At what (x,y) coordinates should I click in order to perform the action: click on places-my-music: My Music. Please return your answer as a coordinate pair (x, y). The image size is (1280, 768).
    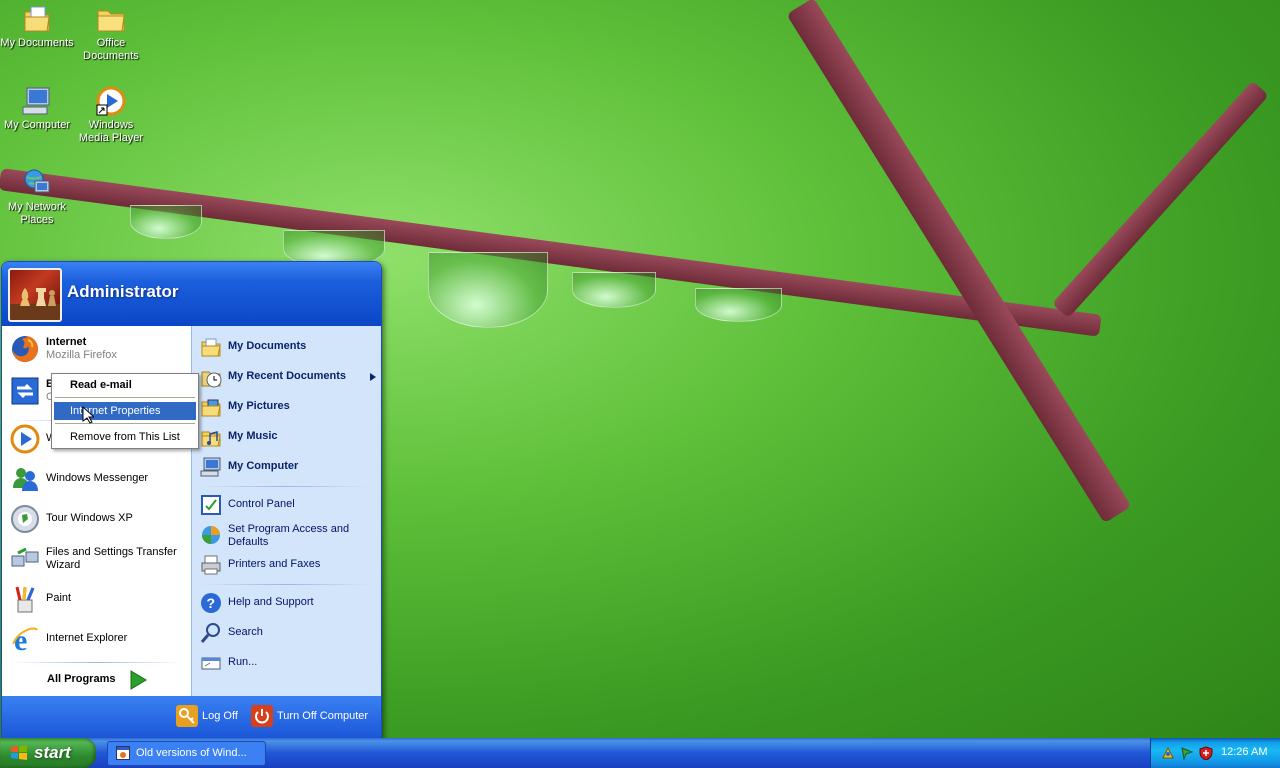
    Looking at the image, I should click on (288, 437).